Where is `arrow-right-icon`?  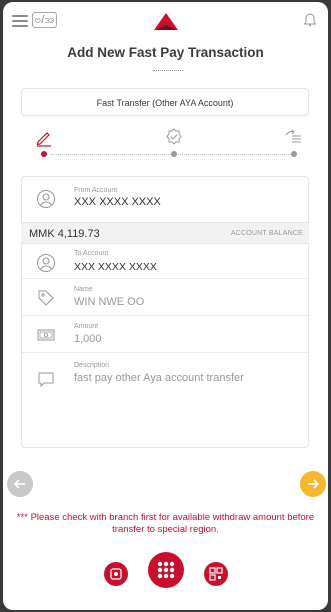 arrow-right-icon is located at coordinates (314, 484).